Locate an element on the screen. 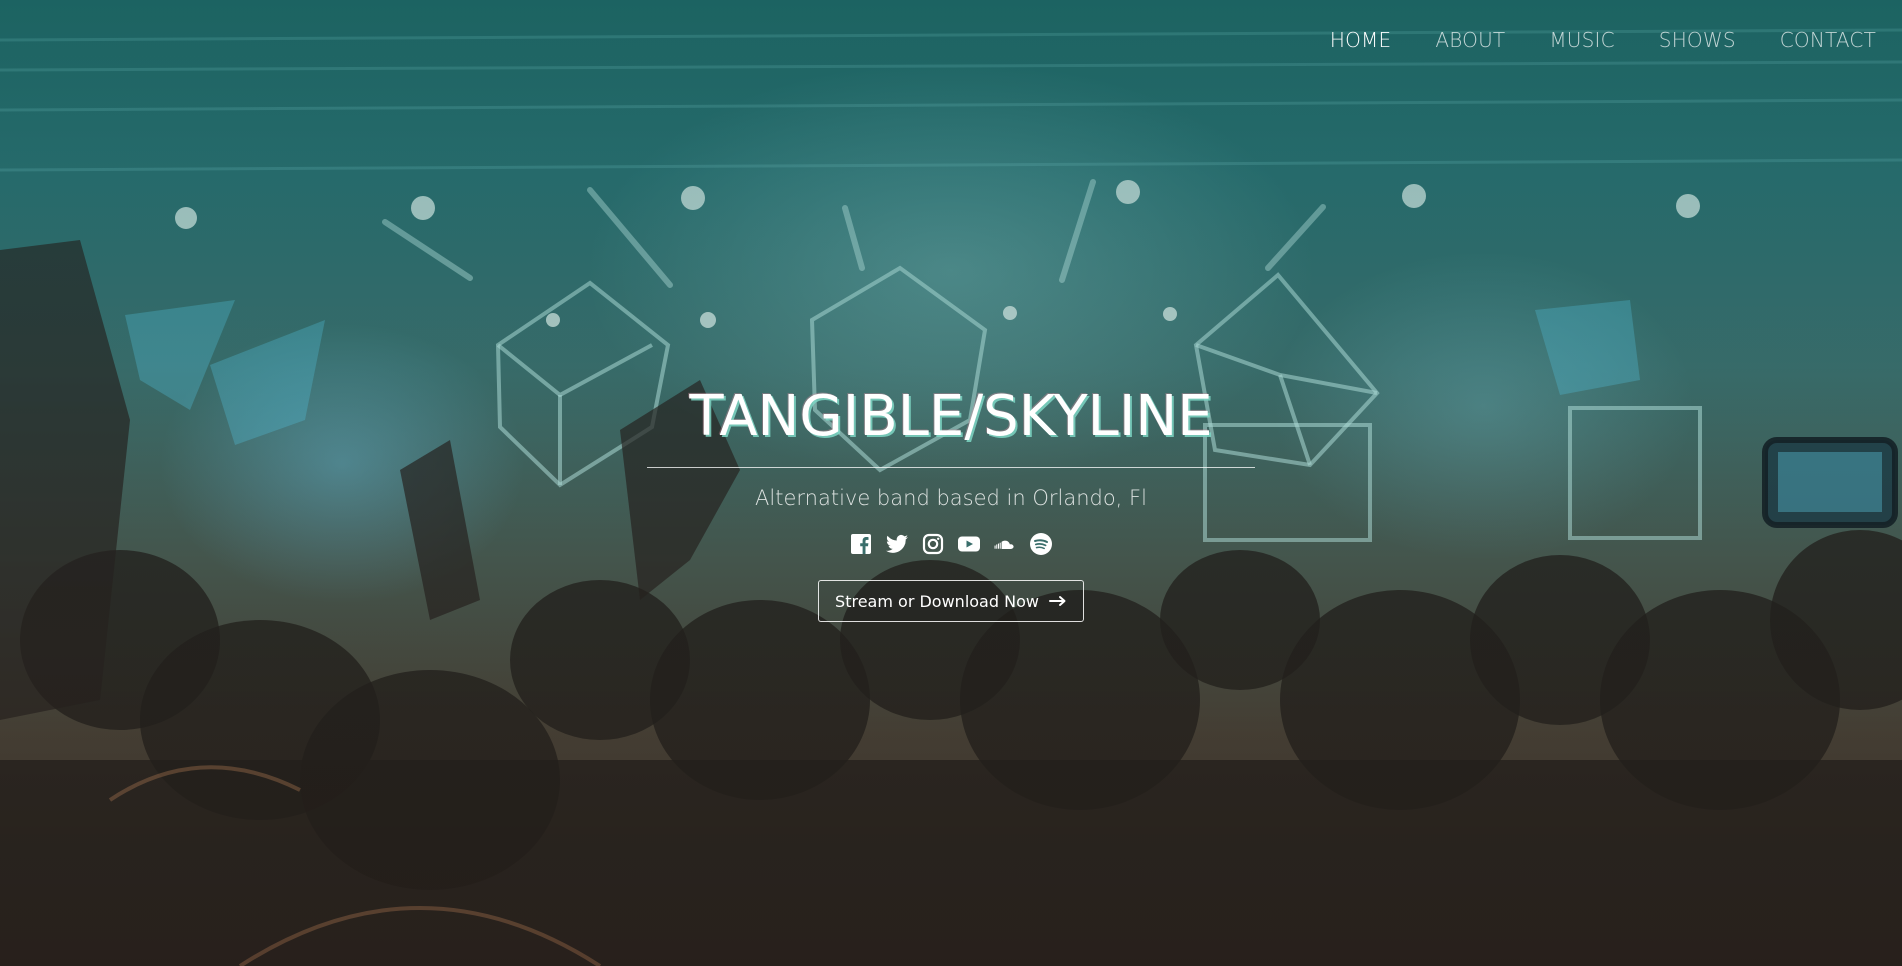 Image resolution: width=1902 pixels, height=966 pixels. nav-music: MUSIC is located at coordinates (1581, 40).